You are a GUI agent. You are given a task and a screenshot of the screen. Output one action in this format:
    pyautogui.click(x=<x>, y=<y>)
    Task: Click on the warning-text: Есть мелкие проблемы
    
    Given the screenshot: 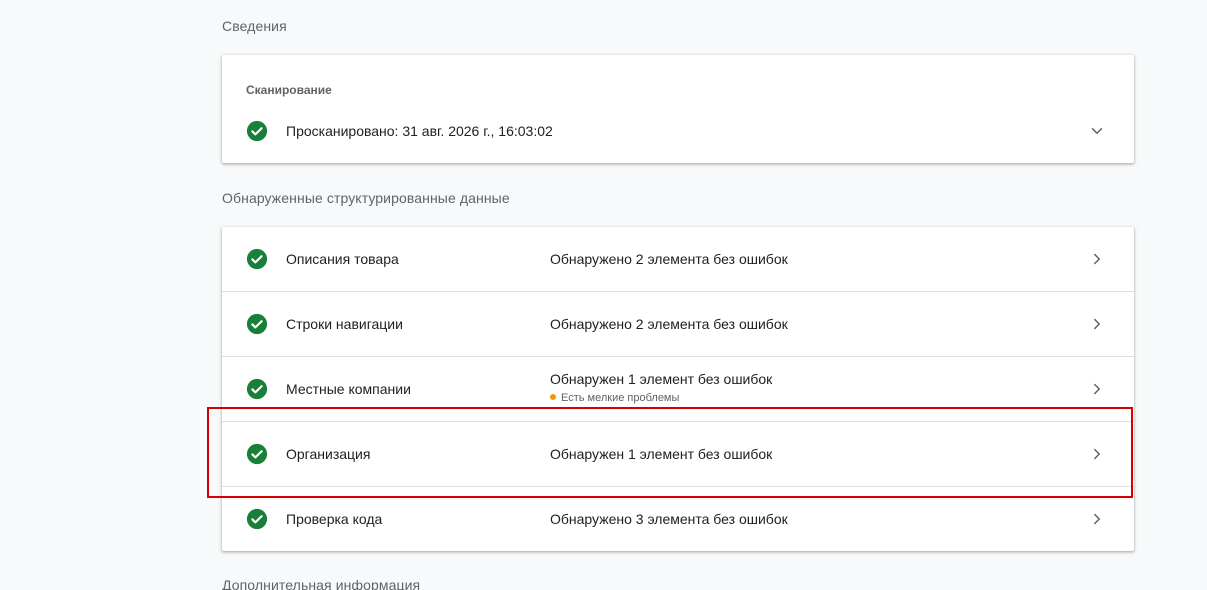 What is the action you would take?
    pyautogui.click(x=620, y=398)
    